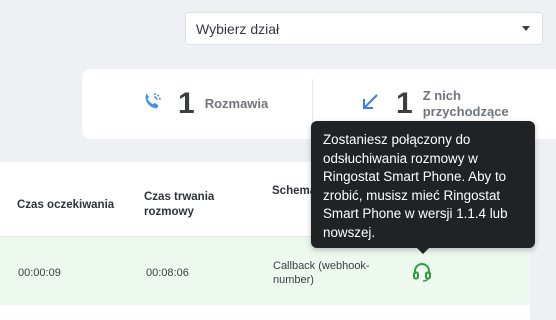 This screenshot has width=556, height=320. What do you see at coordinates (152, 104) in the screenshot?
I see `phone-ringing-icon` at bounding box center [152, 104].